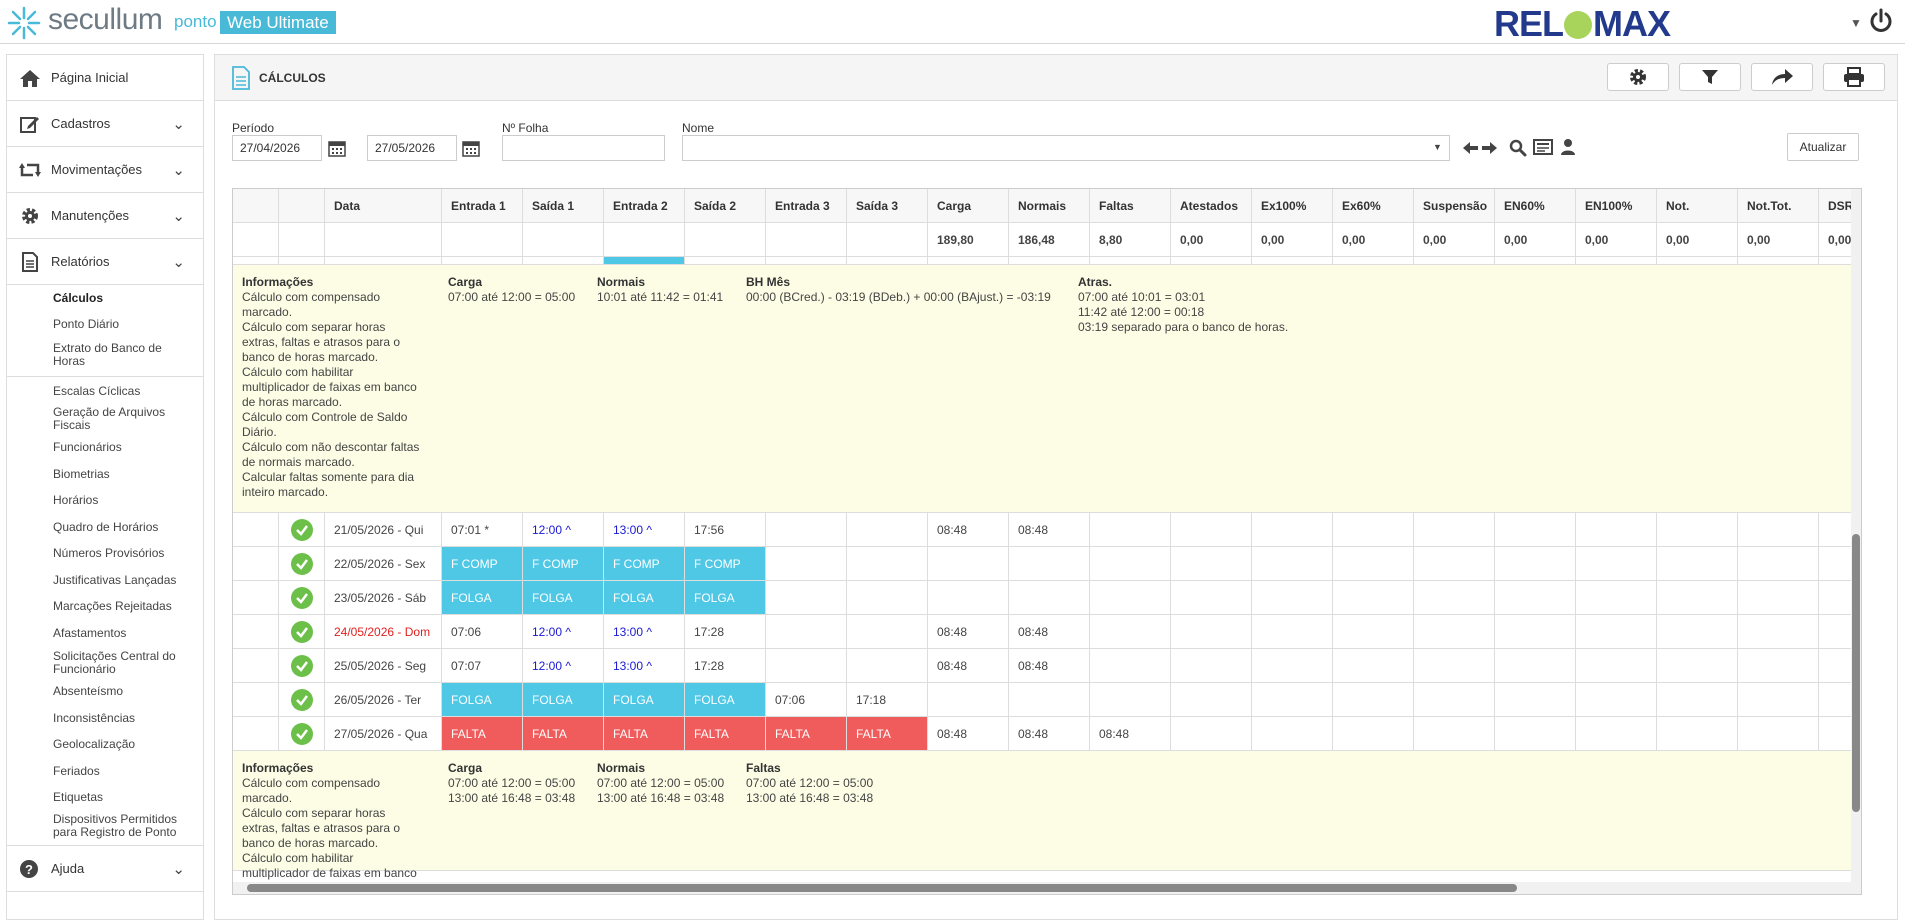 This screenshot has width=1905, height=920. Describe the element at coordinates (105, 718) in the screenshot. I see `report-item-inconsistencias: Inconsistências` at that location.